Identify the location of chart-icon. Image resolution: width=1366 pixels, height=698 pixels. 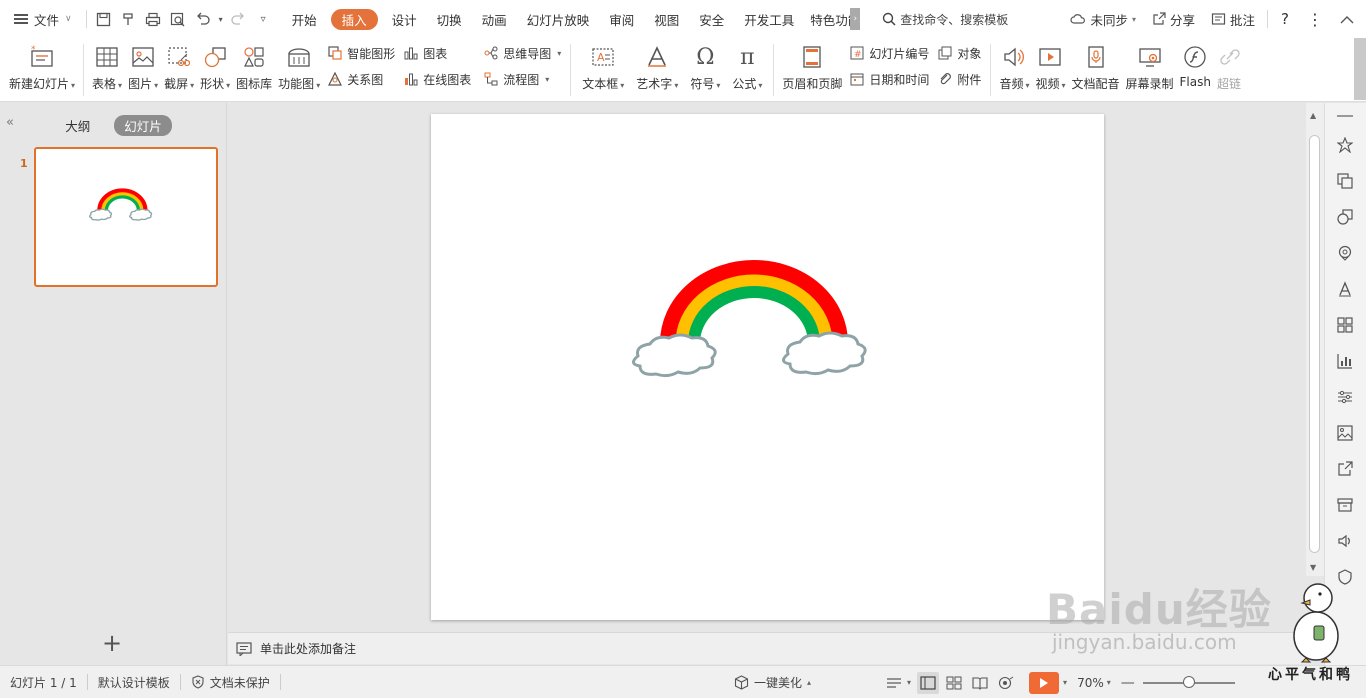
(1345, 361).